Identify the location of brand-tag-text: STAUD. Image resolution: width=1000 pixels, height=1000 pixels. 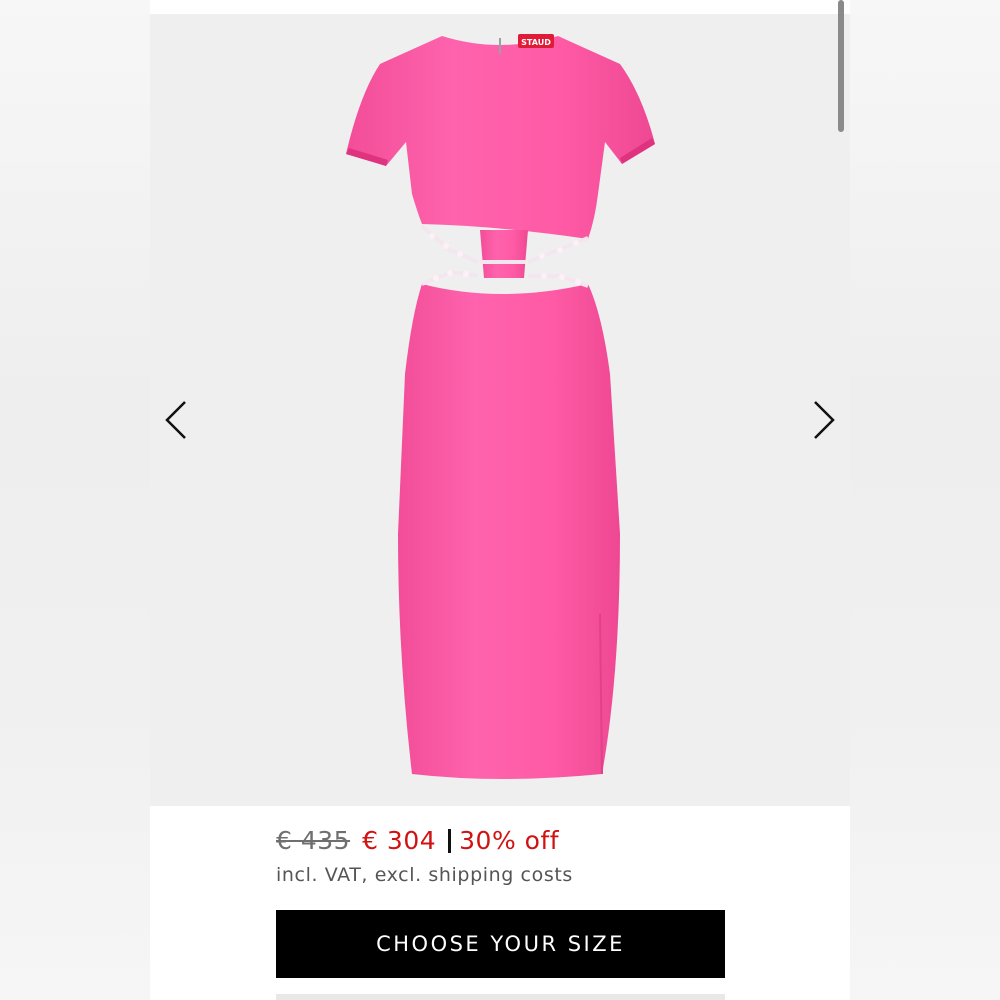
(536, 42).